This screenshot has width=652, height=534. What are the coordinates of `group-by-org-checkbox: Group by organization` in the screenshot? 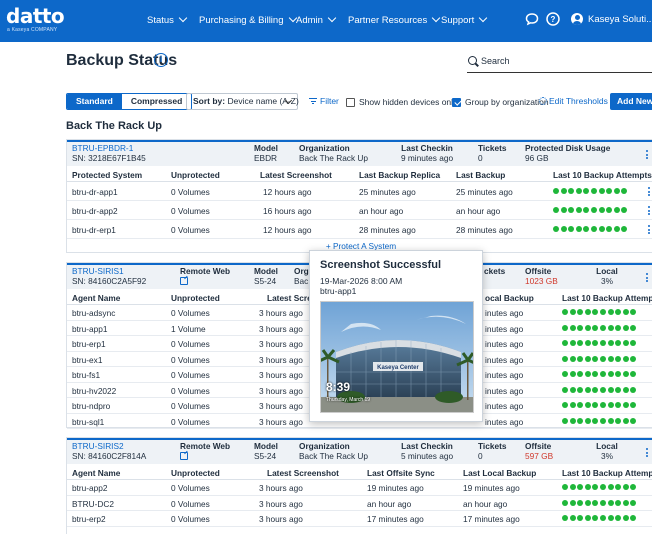 It's located at (500, 102).